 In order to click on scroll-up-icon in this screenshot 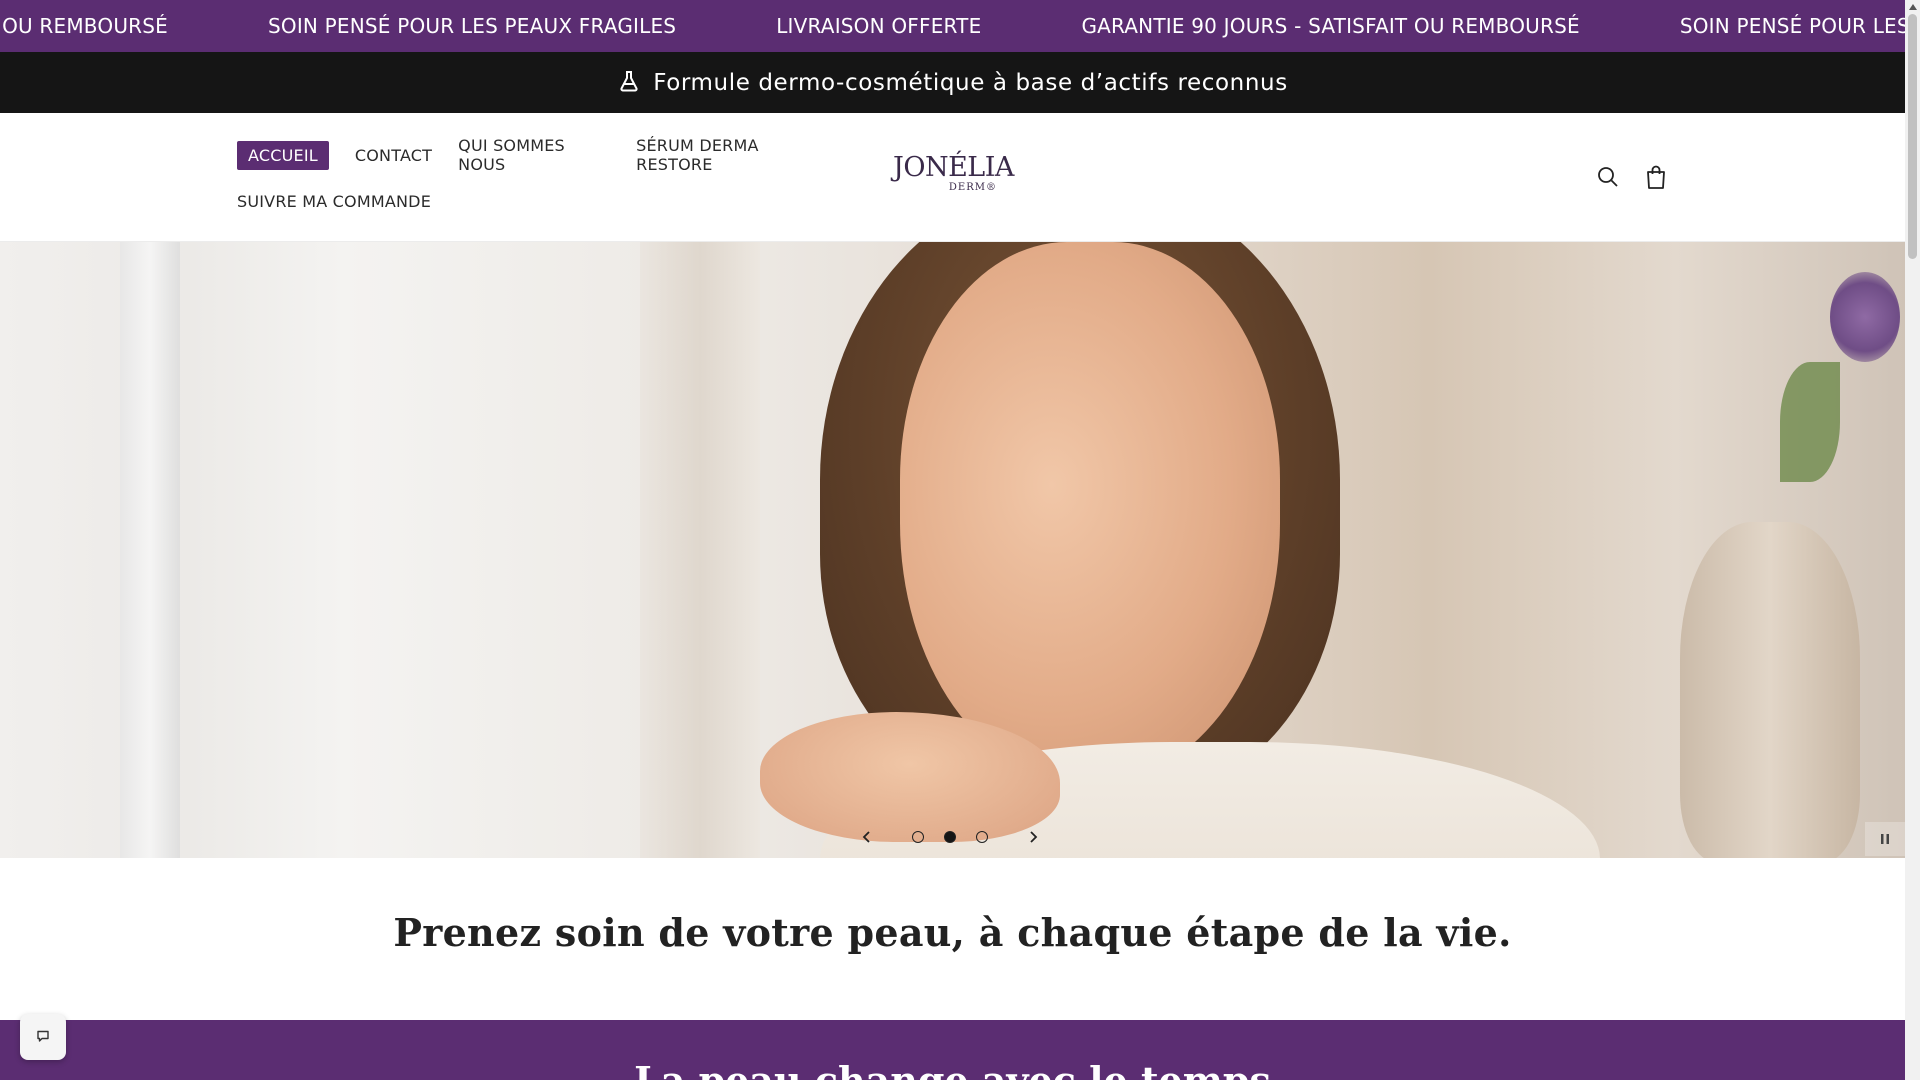, I will do `click(1912, 7)`.